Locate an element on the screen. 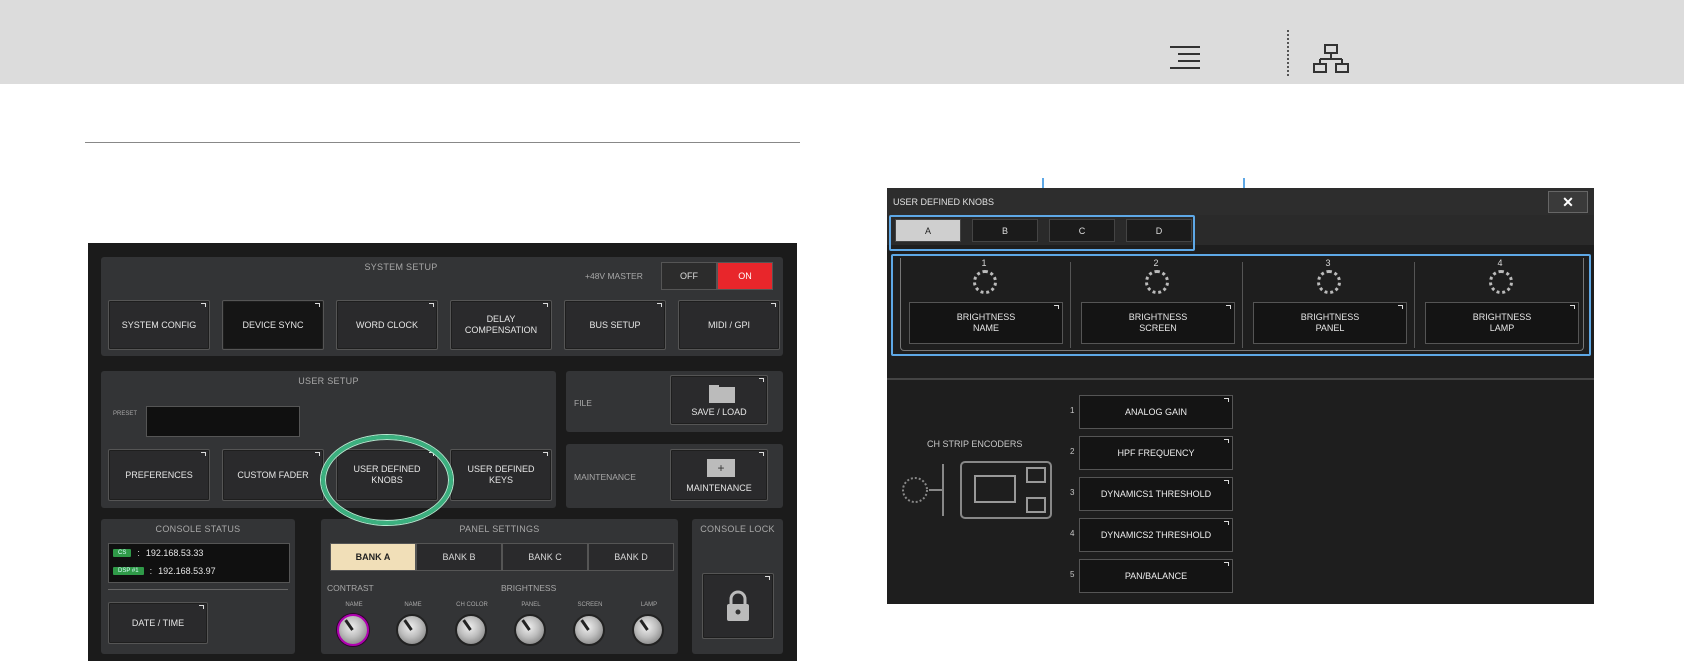  close-button: ✕ is located at coordinates (1568, 202).